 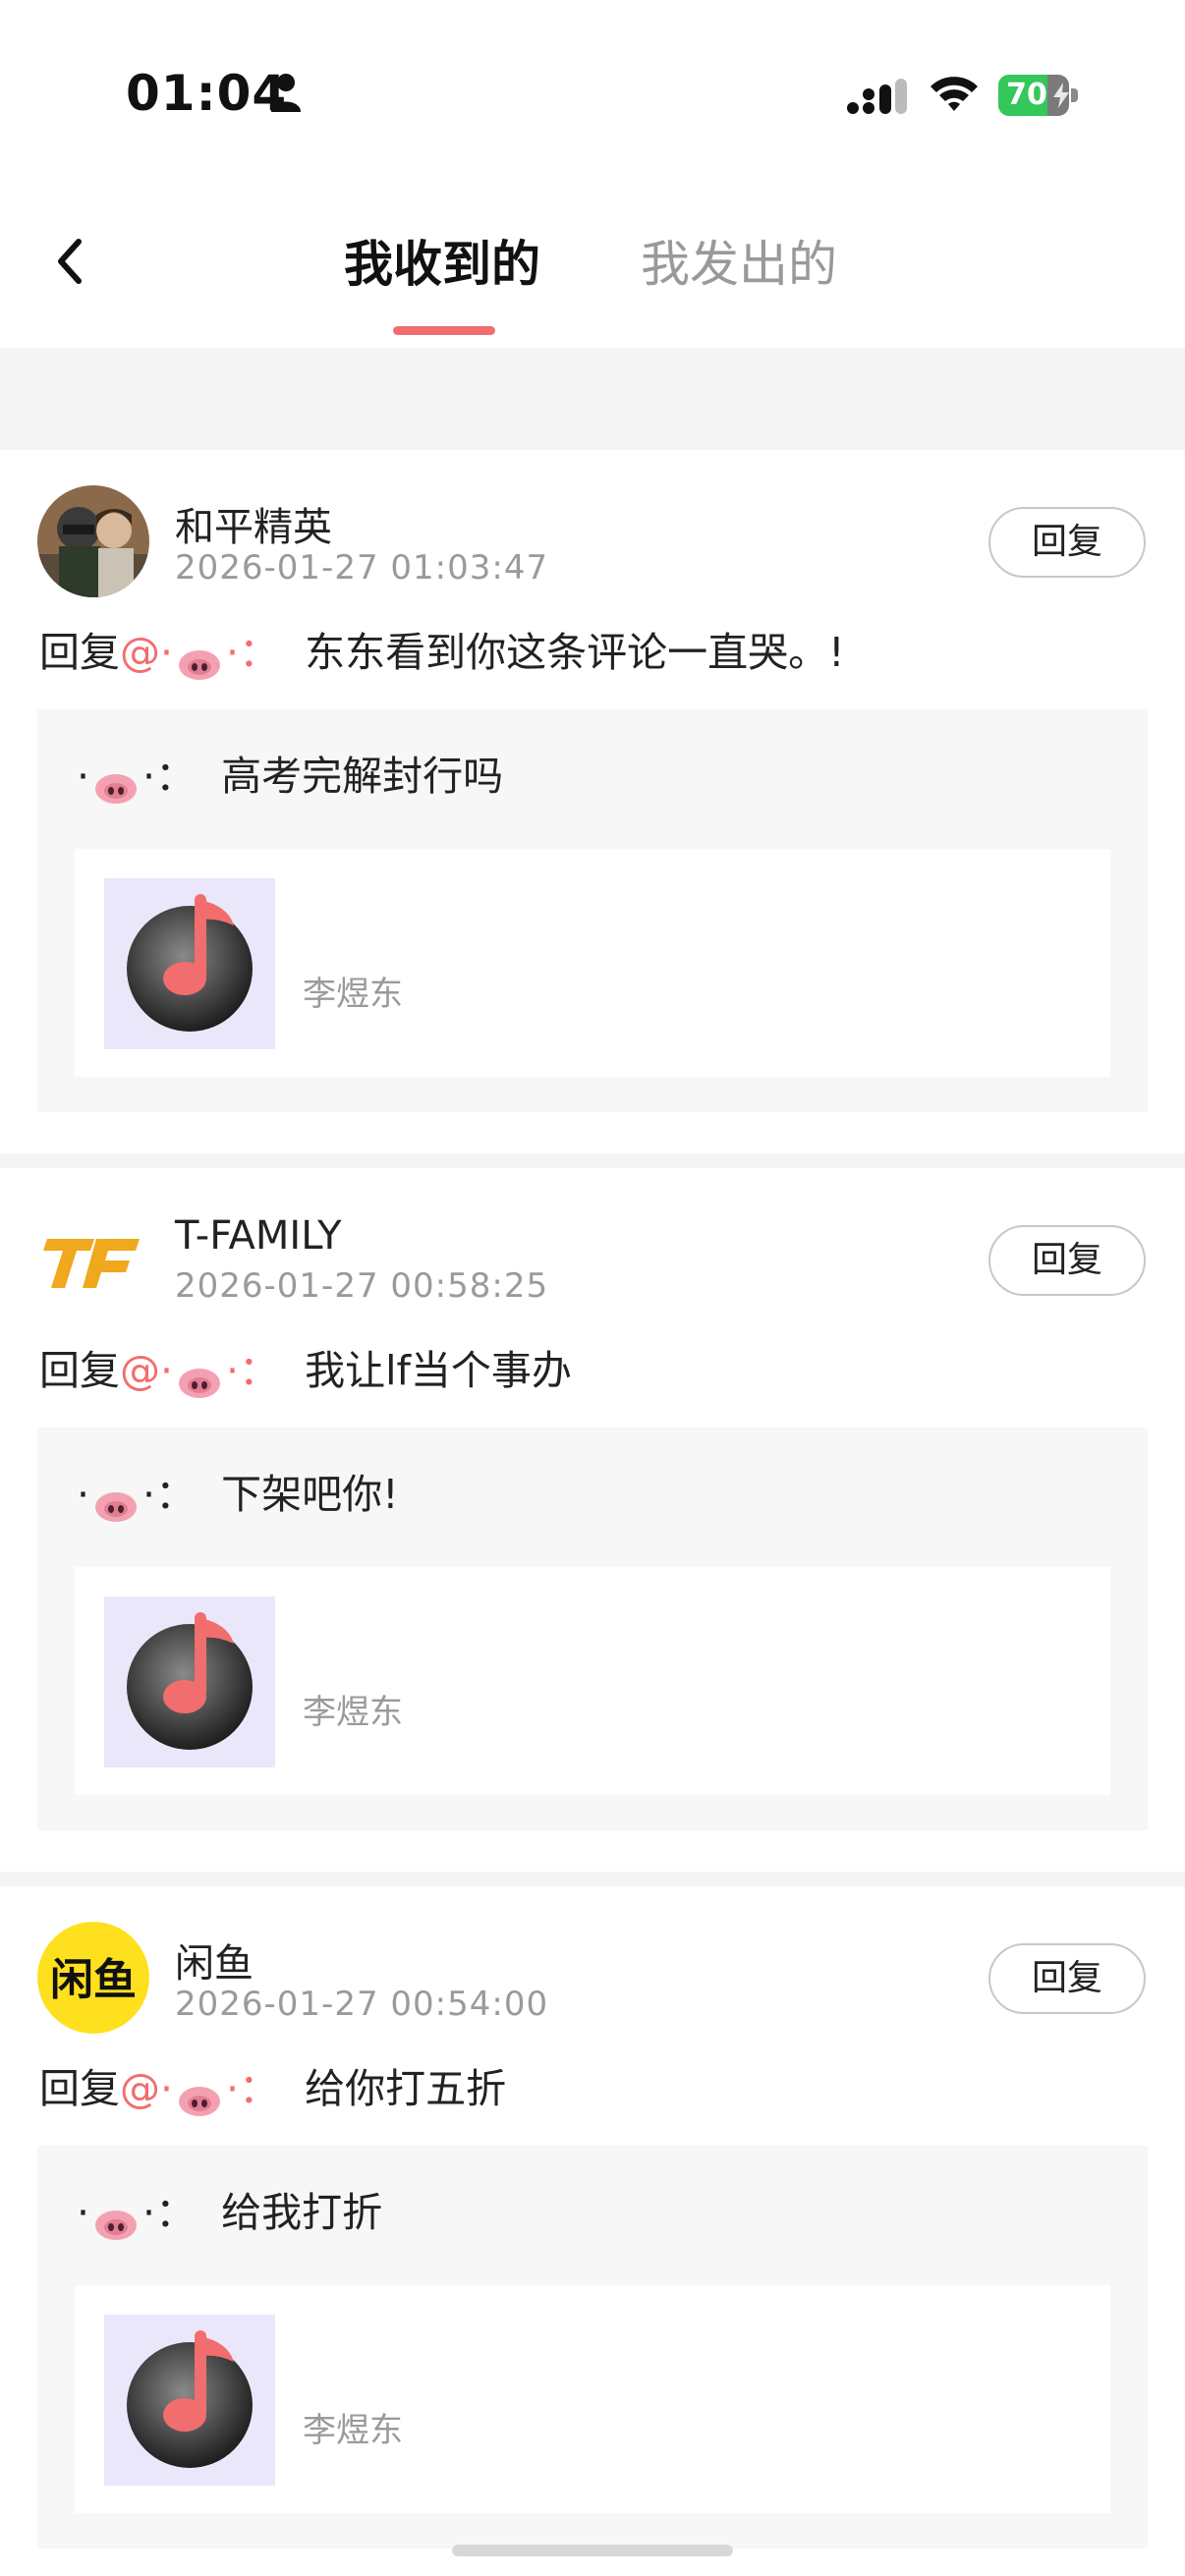 I want to click on tab-received: 我收到的, so click(x=442, y=264).